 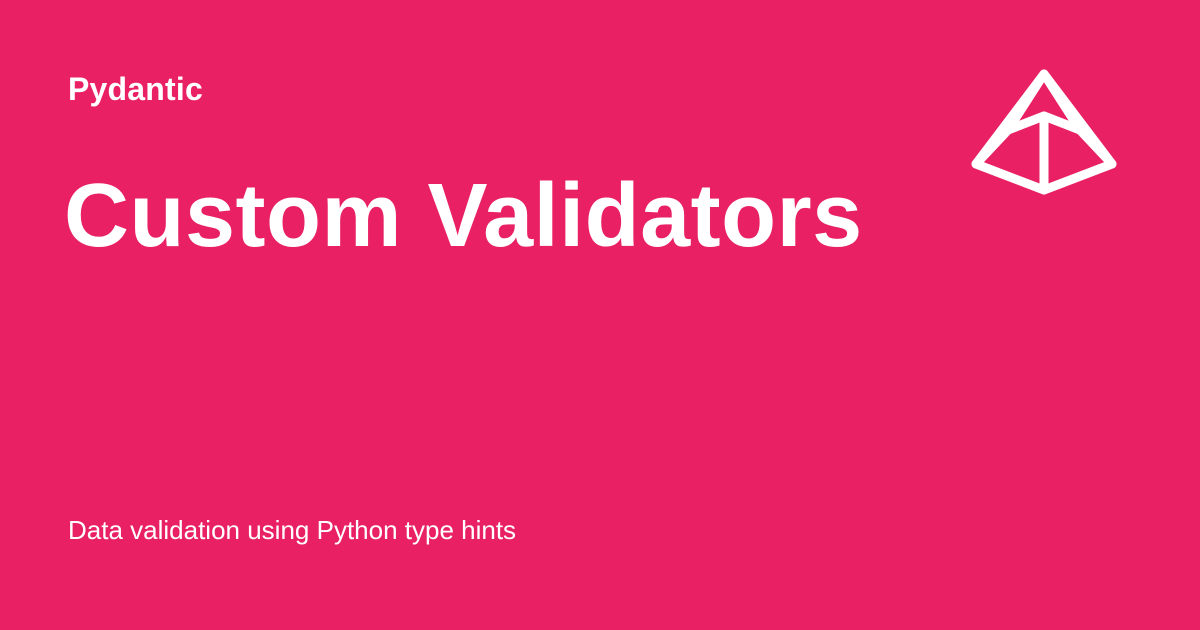 I want to click on page-title: Custom Validators, so click(x=463, y=216).